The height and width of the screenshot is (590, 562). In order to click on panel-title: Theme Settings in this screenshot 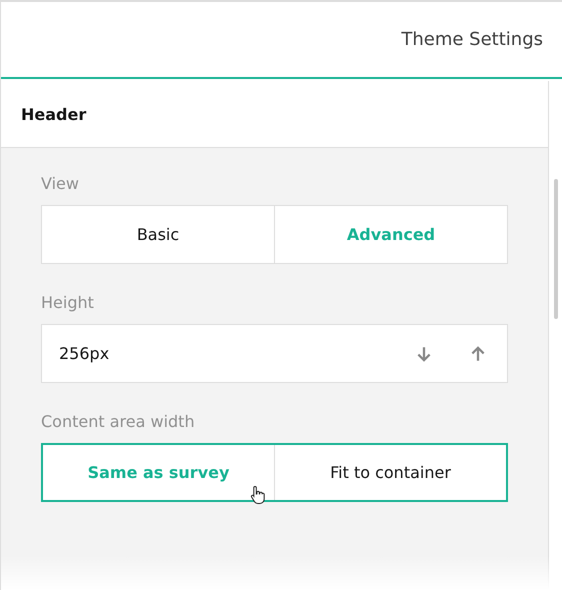, I will do `click(472, 39)`.